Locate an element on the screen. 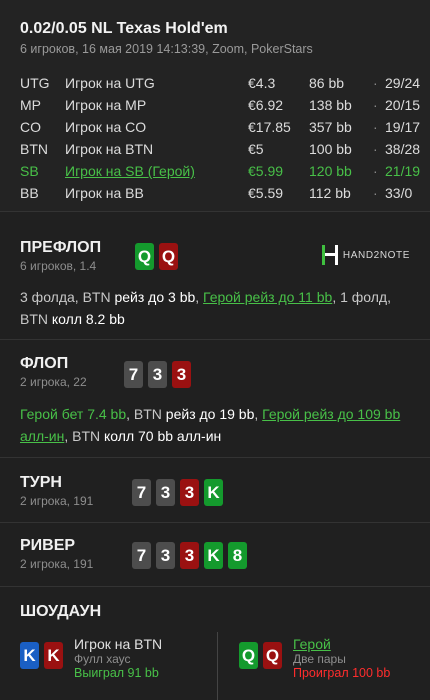 The image size is (430, 700). player-stats: 19/17 is located at coordinates (403, 127).